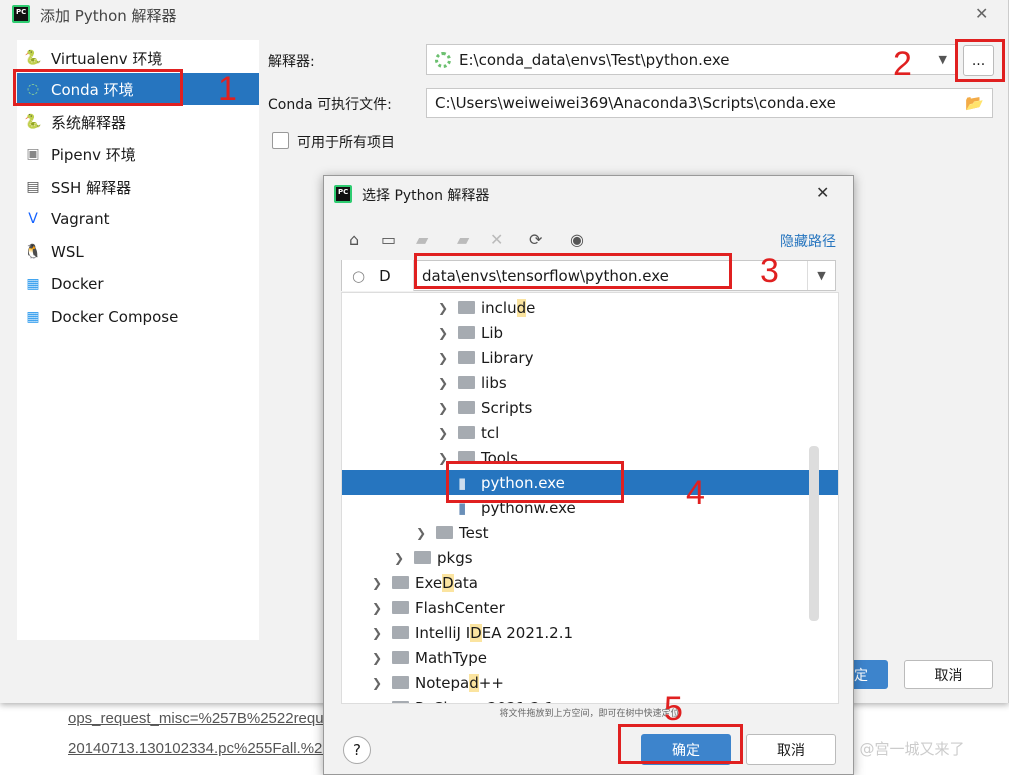  I want to click on sidebar-item: ▤ SSH 解释器, so click(138, 187).